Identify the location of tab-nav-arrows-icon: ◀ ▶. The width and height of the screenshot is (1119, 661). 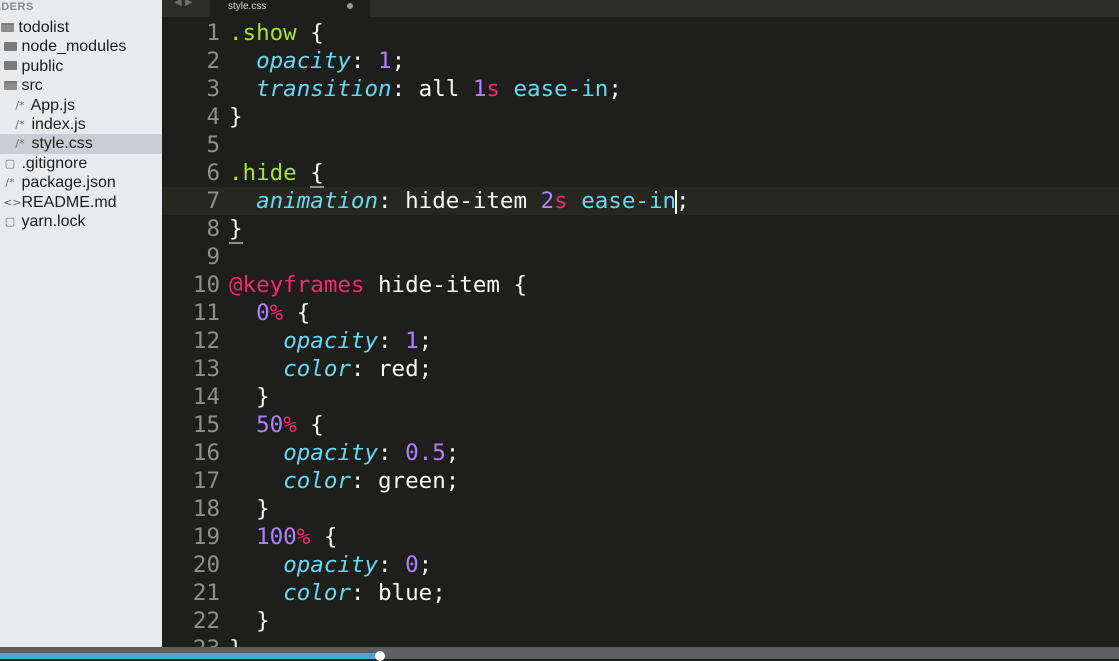
(183, 4).